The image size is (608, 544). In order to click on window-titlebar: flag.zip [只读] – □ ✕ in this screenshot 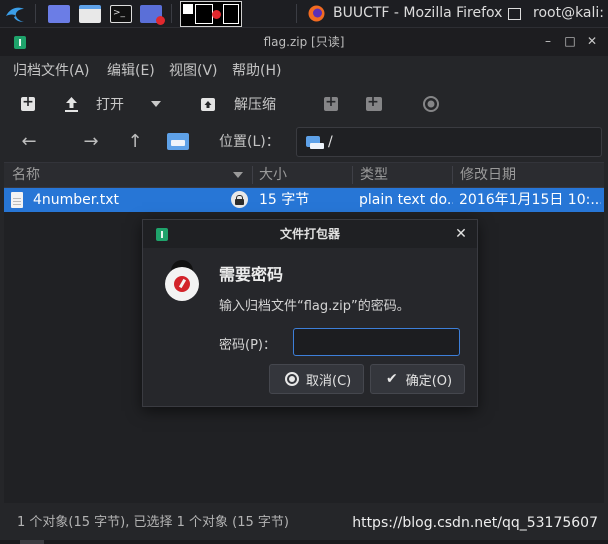, I will do `click(304, 42)`.